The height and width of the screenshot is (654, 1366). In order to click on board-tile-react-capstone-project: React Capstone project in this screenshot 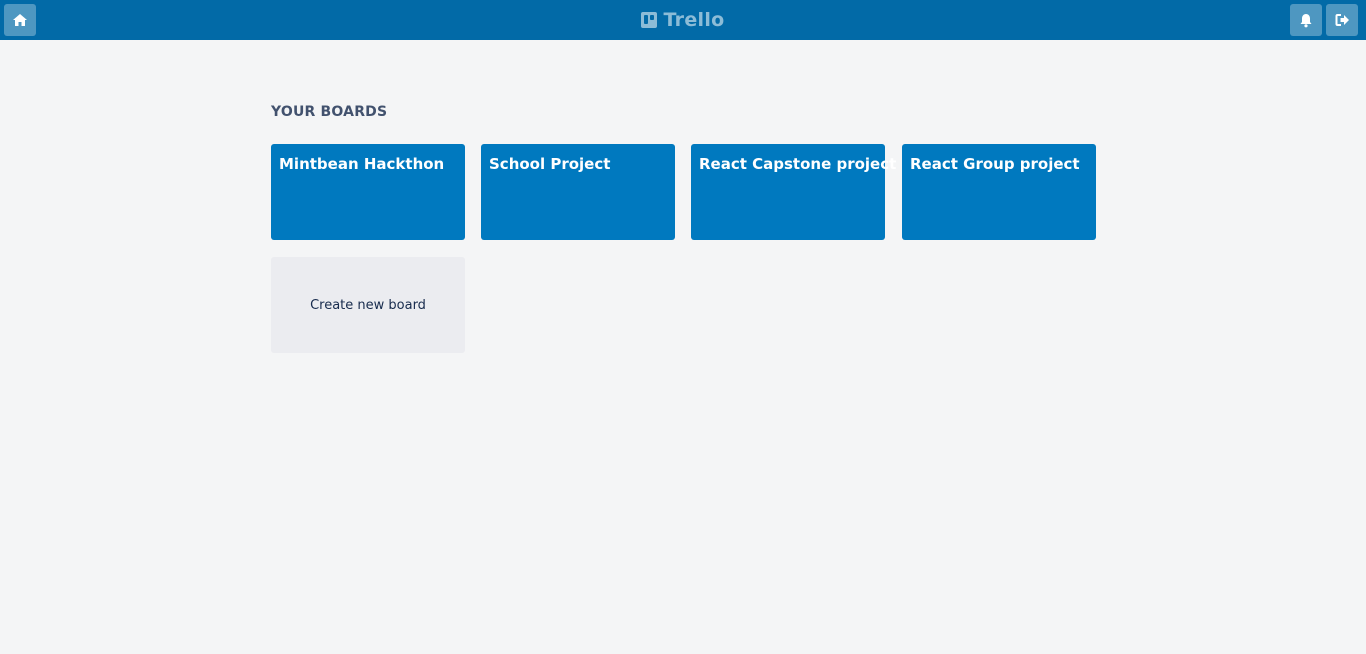, I will do `click(794, 192)`.